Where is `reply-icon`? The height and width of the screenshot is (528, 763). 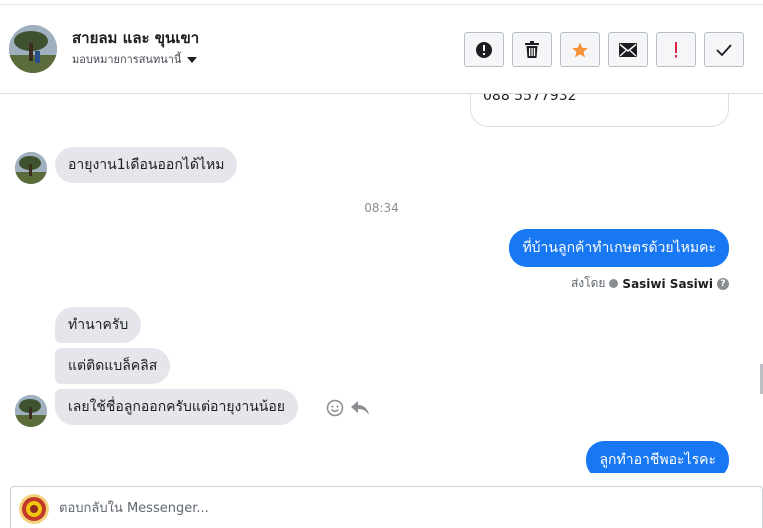 reply-icon is located at coordinates (360, 408).